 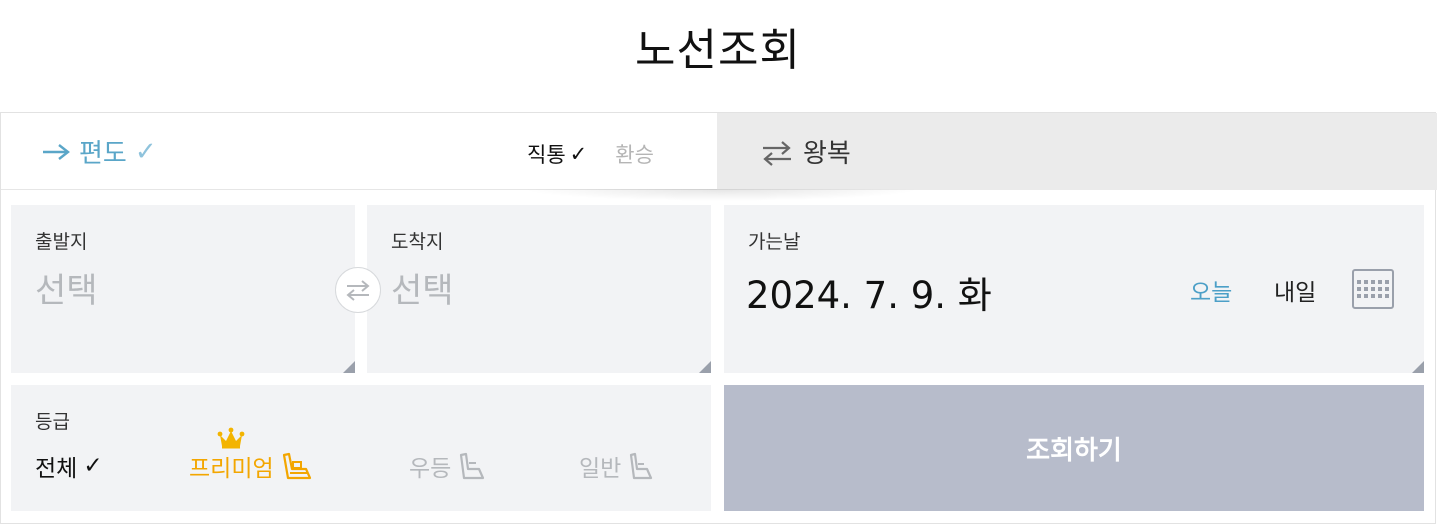 I want to click on calendar-icon, so click(x=1373, y=289).